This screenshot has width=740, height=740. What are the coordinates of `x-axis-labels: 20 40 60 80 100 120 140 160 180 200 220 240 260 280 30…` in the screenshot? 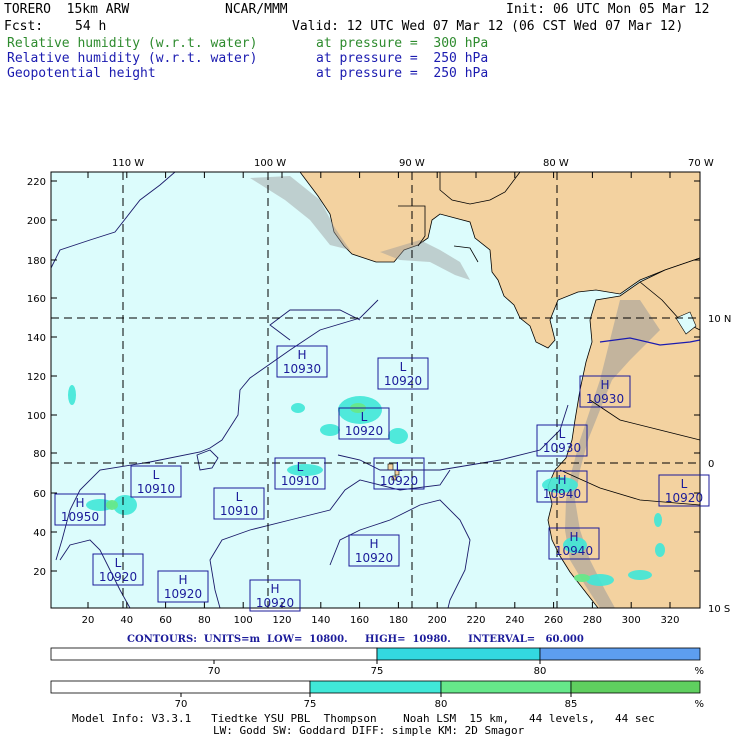 It's located at (381, 620).